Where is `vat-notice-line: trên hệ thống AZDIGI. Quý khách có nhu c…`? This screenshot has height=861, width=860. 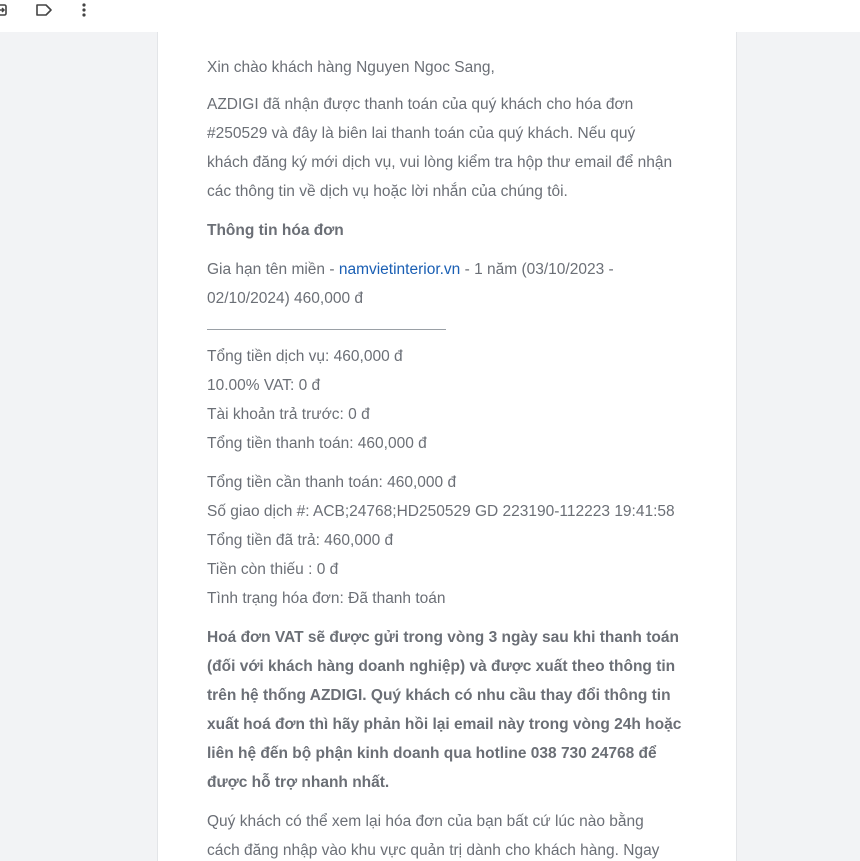
vat-notice-line: trên hệ thống AZDIGI. Quý khách có nhu c… is located at coordinates (439, 695).